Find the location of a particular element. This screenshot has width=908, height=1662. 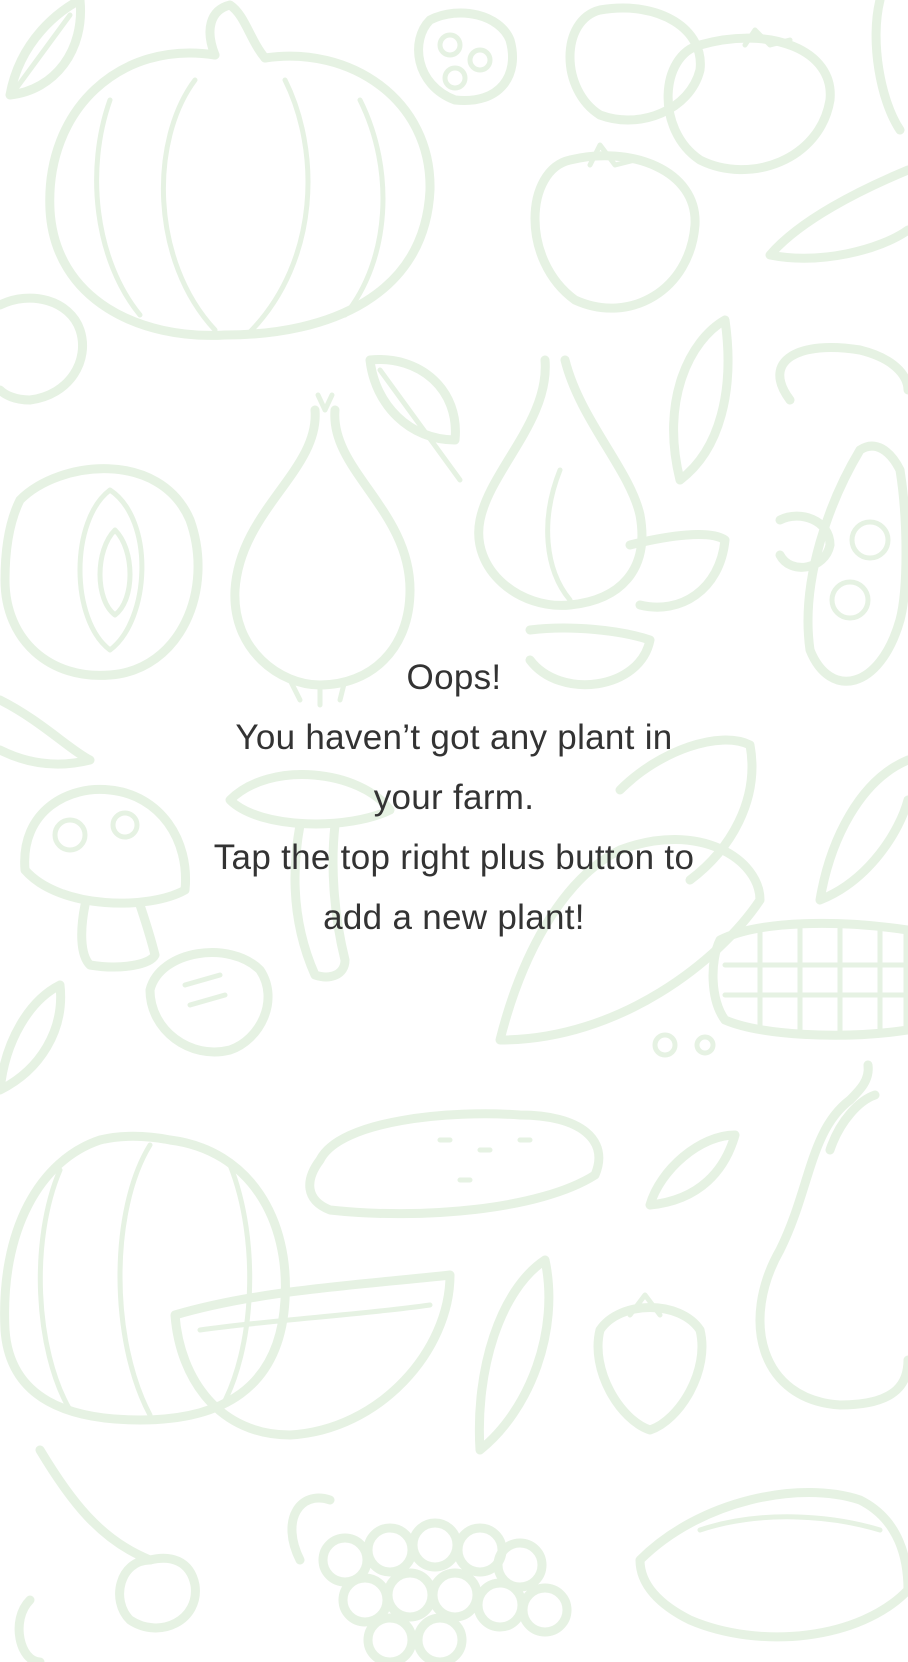

strawberry-icon is located at coordinates (650, 1363).